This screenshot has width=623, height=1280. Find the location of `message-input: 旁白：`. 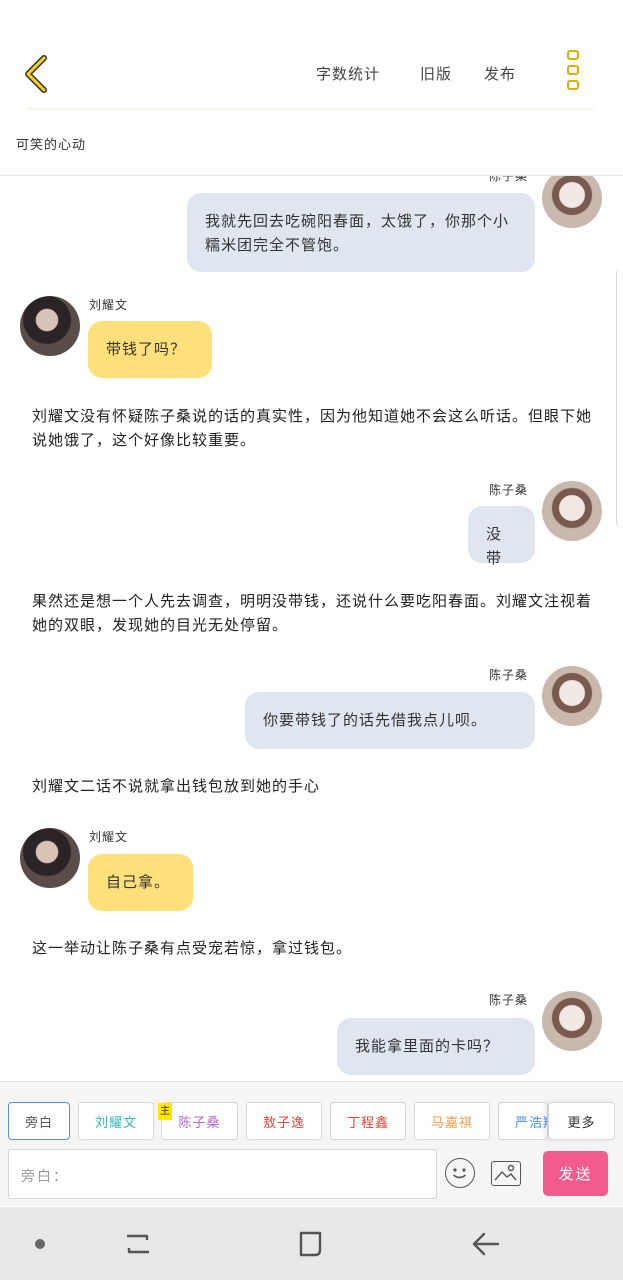

message-input: 旁白： is located at coordinates (222, 1174).